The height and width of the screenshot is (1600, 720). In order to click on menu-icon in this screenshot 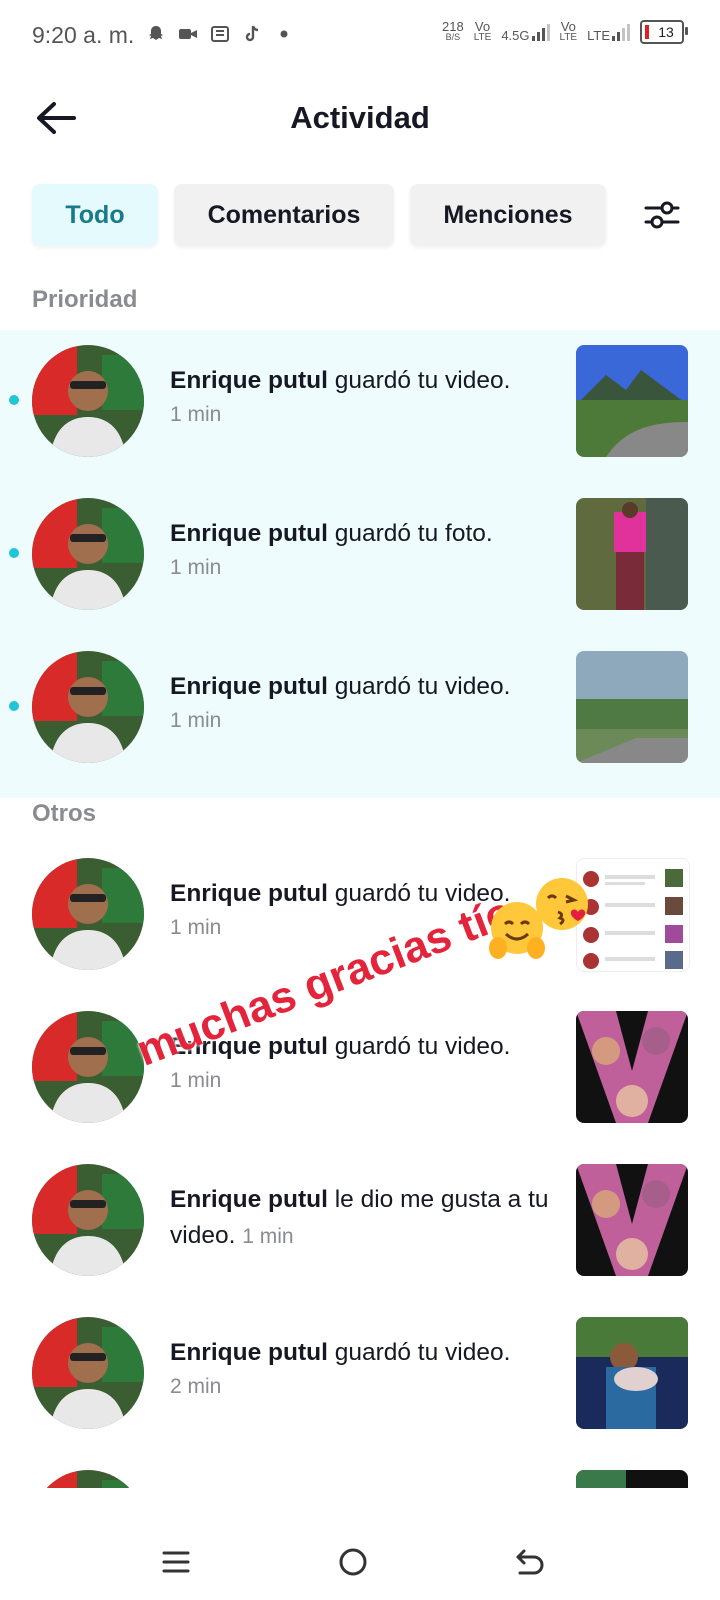, I will do `click(176, 1562)`.